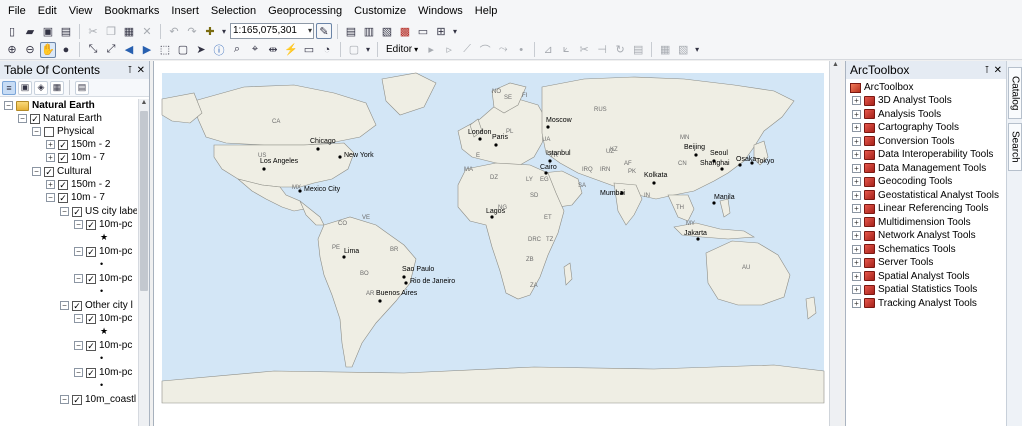 Image resolution: width=1022 pixels, height=426 pixels. What do you see at coordinates (896, 114) in the screenshot?
I see `toolbox-item: + Analysis Tools` at bounding box center [896, 114].